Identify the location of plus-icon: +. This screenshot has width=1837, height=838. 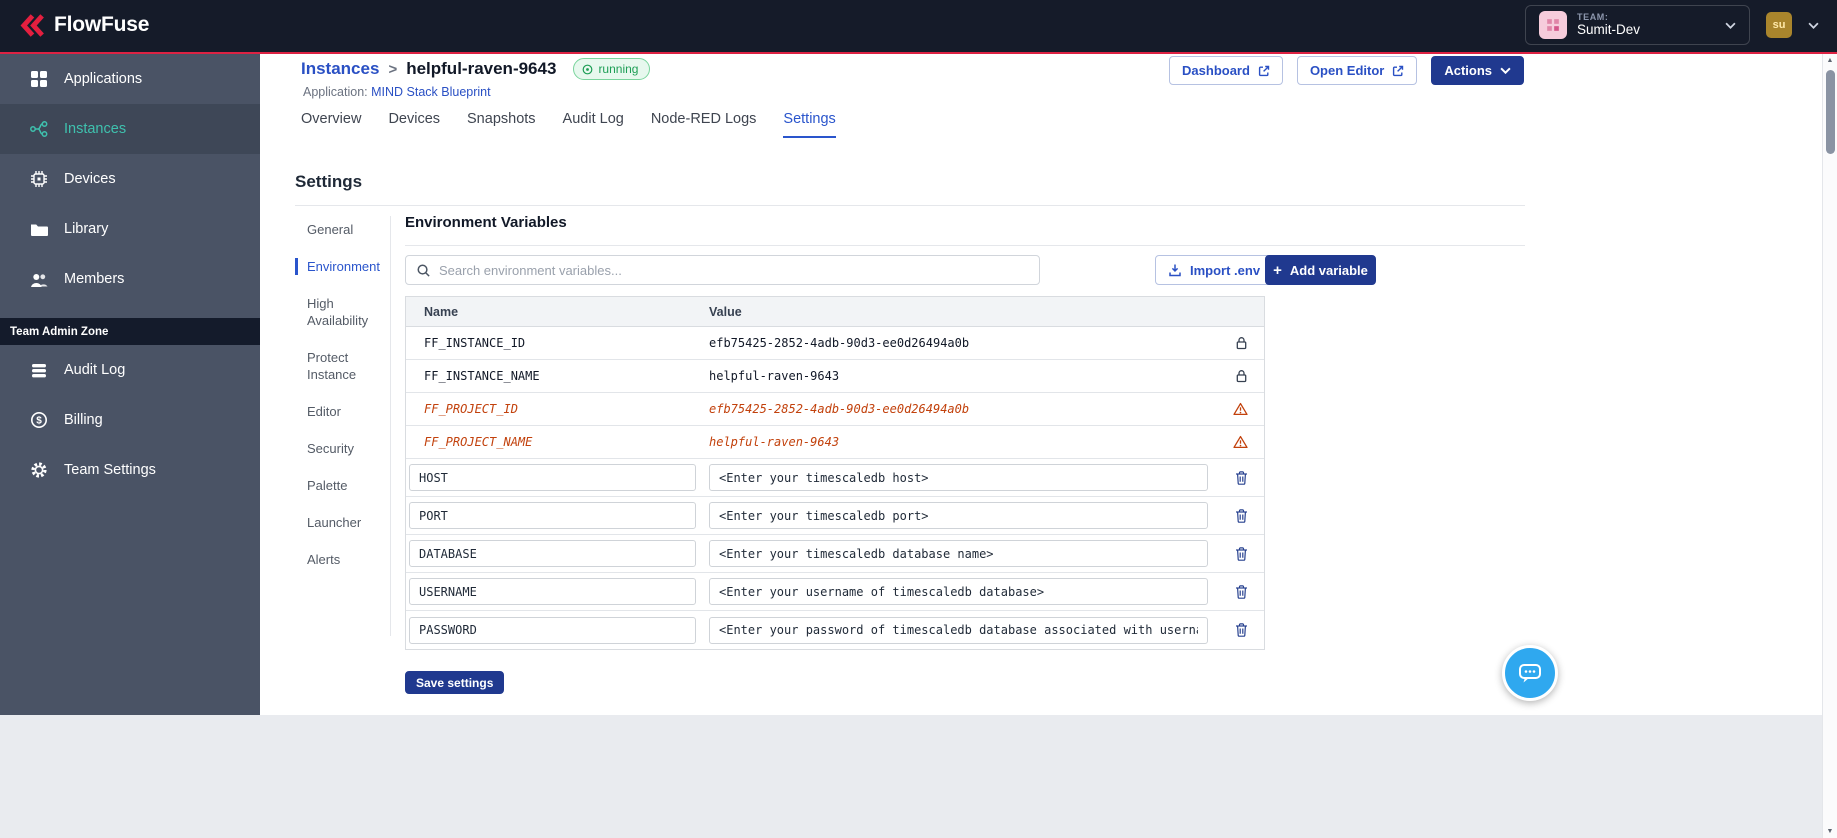
(1277, 270).